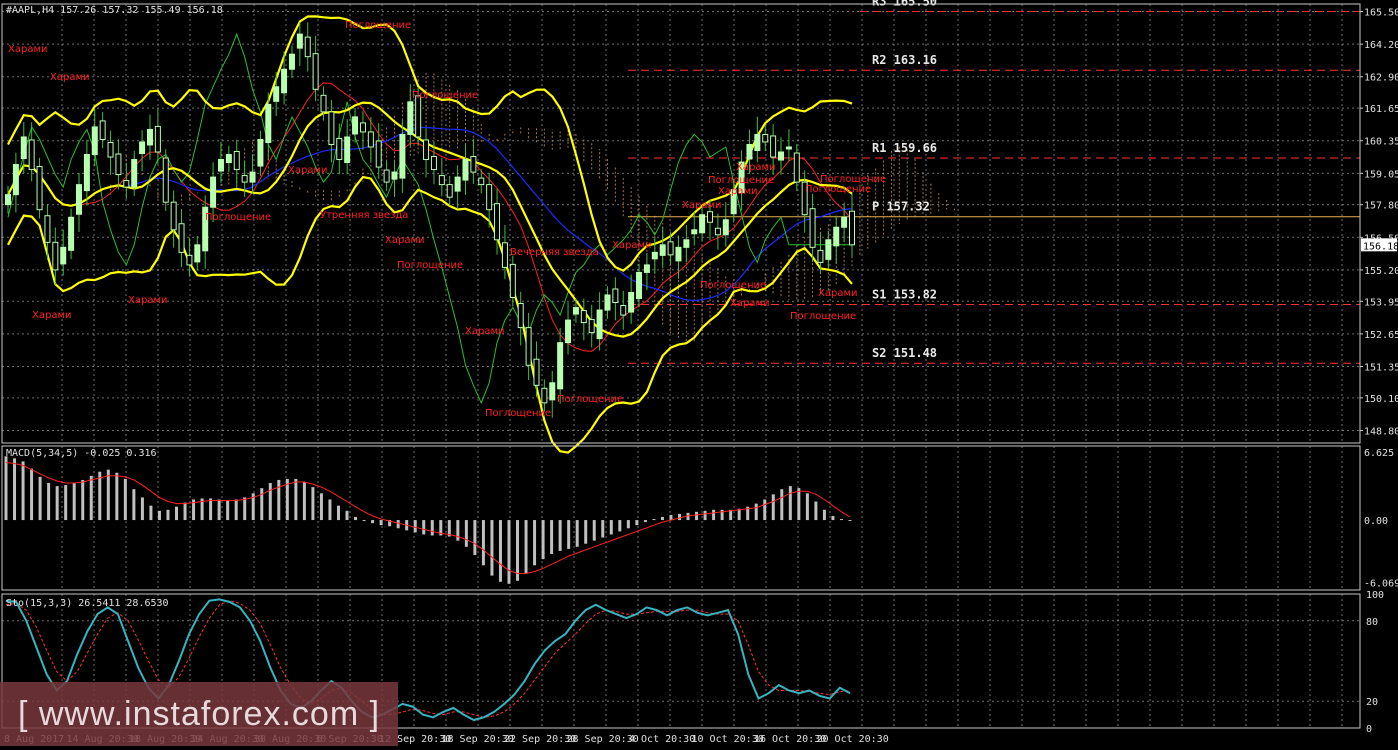  What do you see at coordinates (1381, 335) in the screenshot?
I see `y-tick-label: 152.65` at bounding box center [1381, 335].